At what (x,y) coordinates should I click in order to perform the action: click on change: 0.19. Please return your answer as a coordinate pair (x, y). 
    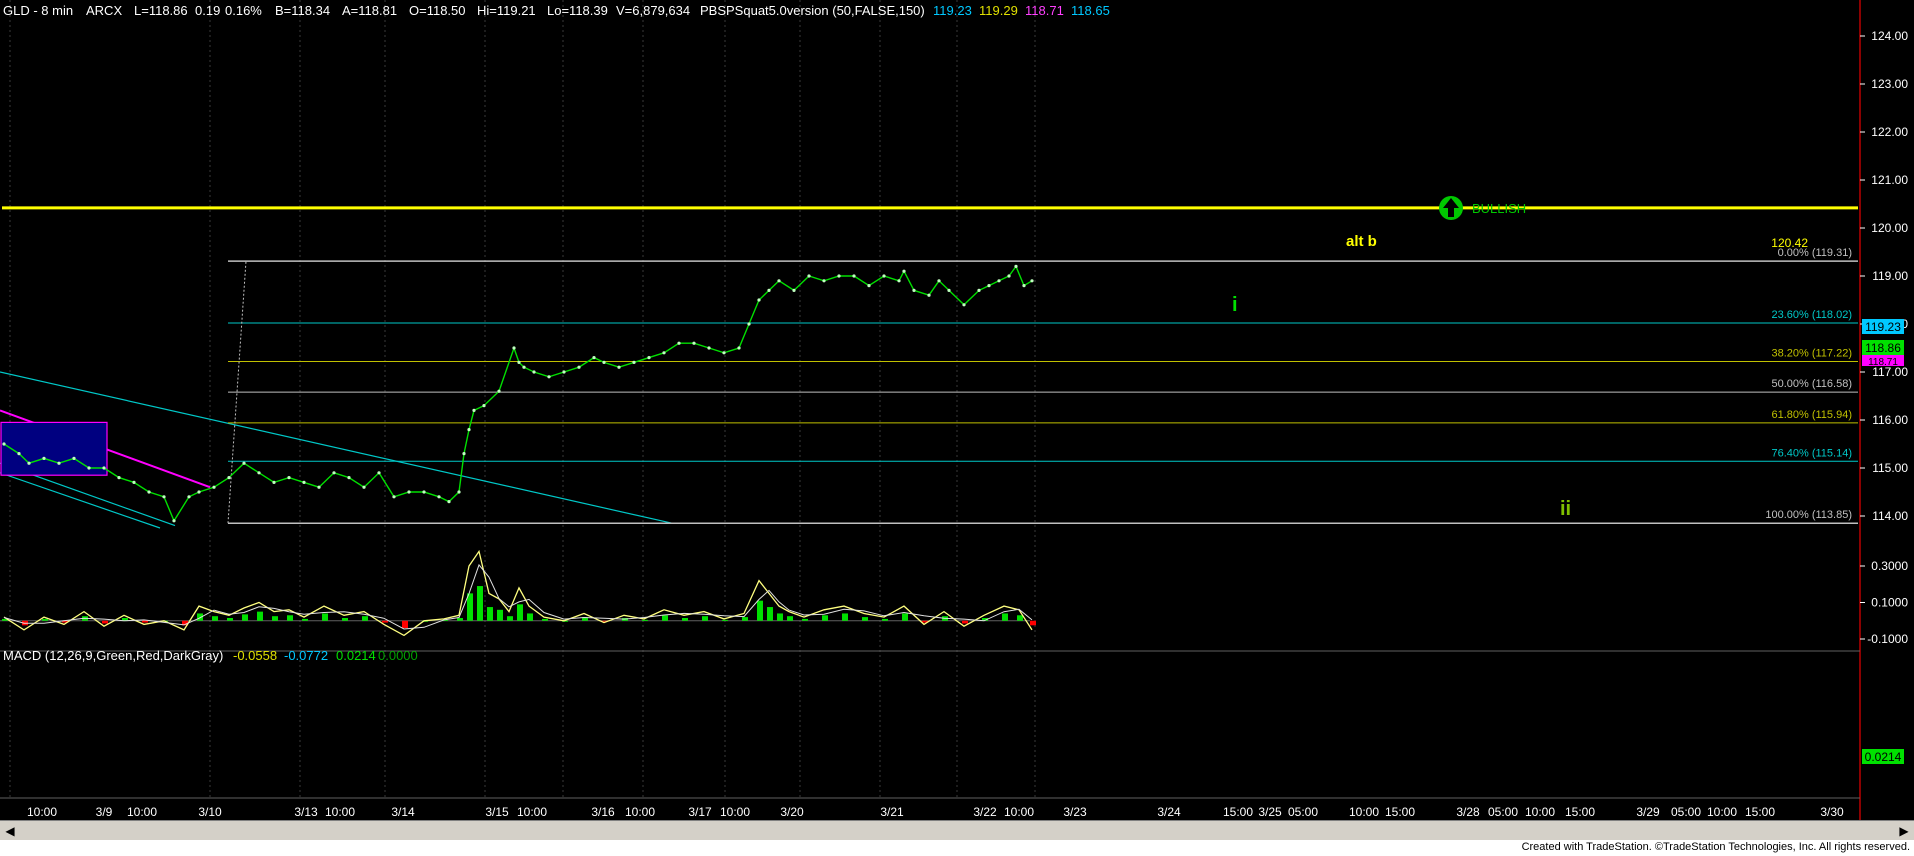
    Looking at the image, I should click on (207, 10).